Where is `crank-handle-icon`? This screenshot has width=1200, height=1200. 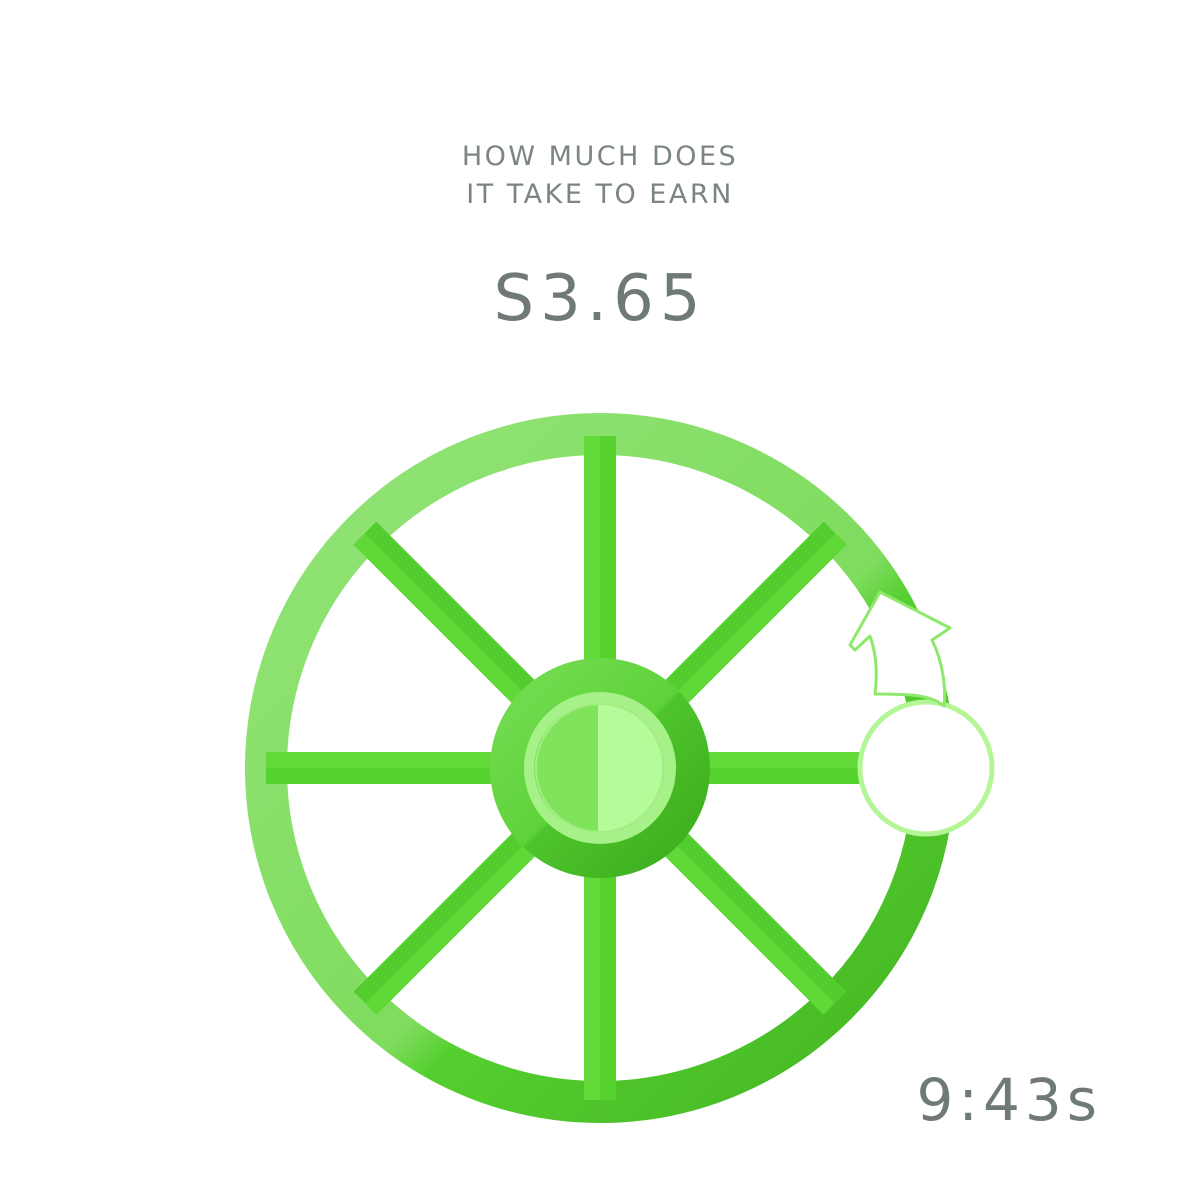 crank-handle-icon is located at coordinates (926, 768).